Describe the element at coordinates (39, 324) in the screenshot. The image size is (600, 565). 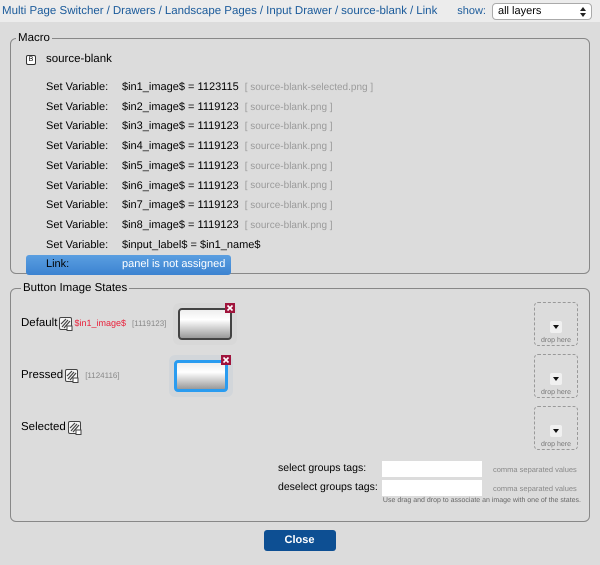
I see `state-label: Default` at that location.